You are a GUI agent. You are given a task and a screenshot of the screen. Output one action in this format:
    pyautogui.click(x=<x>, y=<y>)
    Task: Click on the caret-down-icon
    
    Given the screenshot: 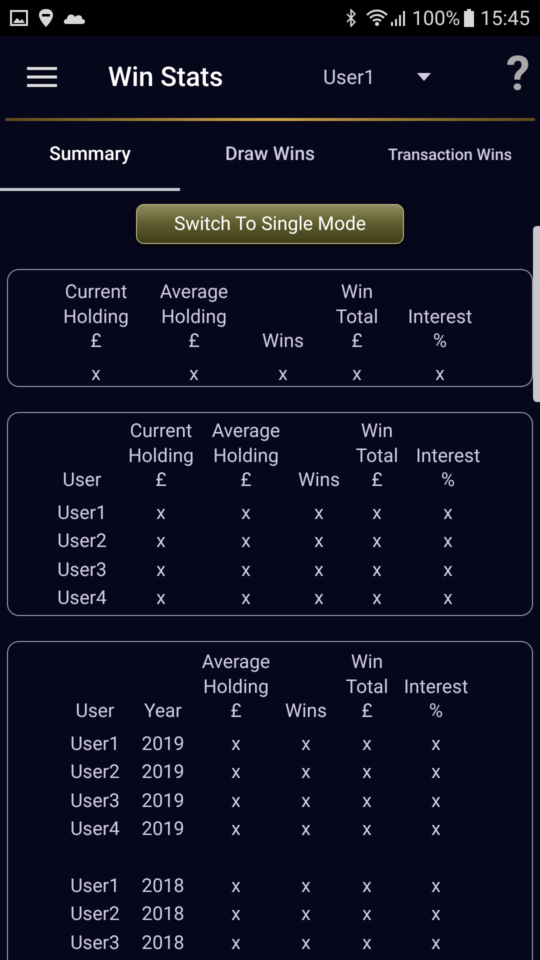 What is the action you would take?
    pyautogui.click(x=424, y=77)
    